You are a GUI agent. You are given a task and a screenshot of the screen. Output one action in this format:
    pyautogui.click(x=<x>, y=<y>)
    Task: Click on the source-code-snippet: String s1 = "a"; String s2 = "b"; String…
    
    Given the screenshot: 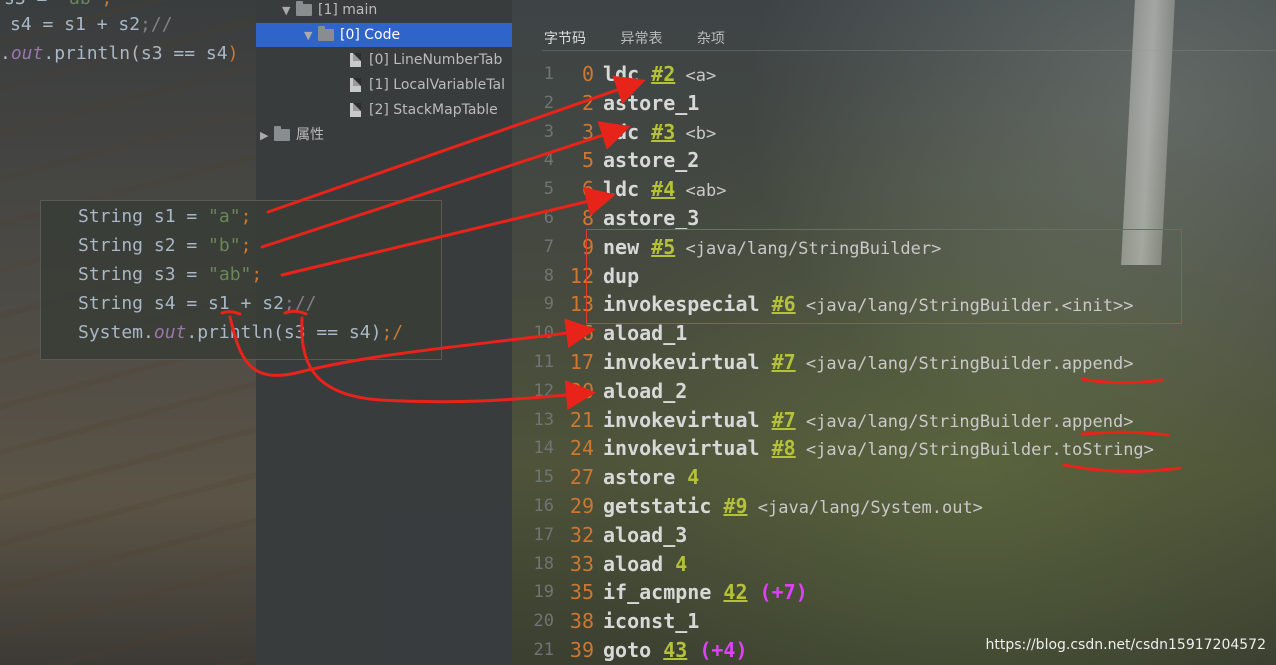 What is the action you would take?
    pyautogui.click(x=241, y=280)
    